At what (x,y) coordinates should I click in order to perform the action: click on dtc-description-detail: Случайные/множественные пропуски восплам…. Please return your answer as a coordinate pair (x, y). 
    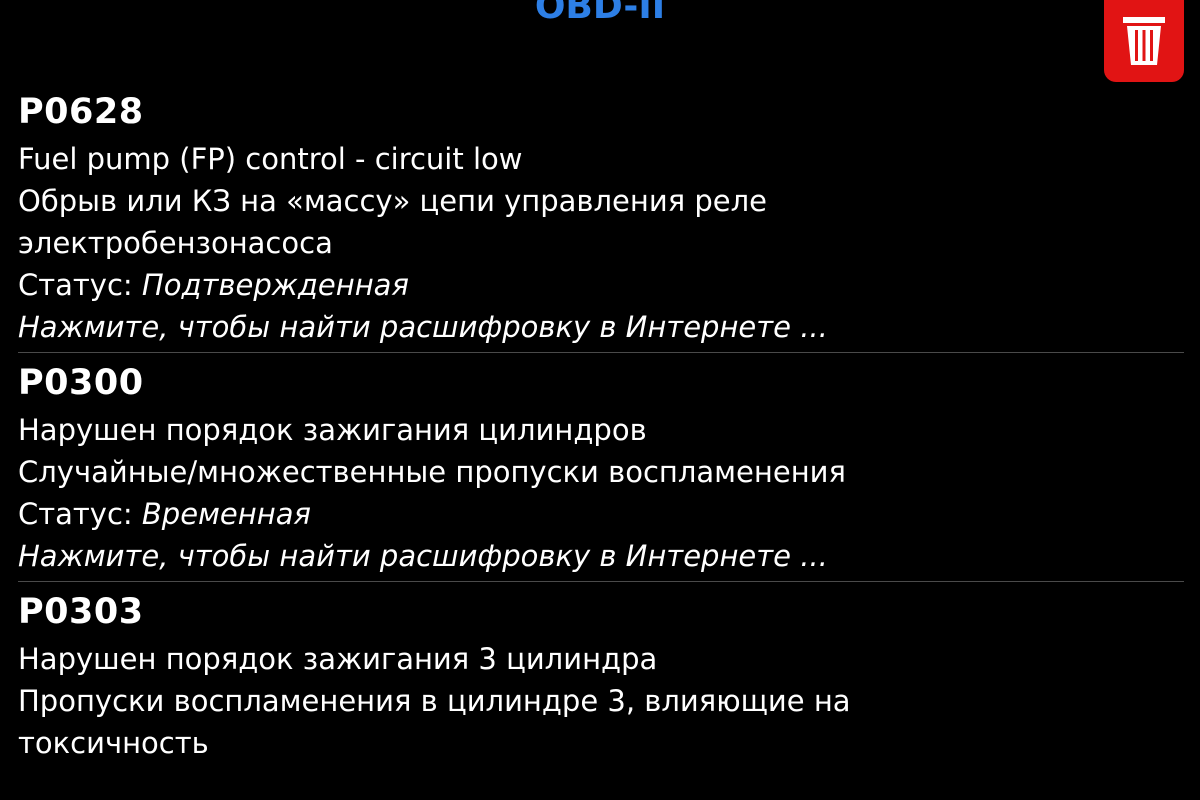
    Looking at the image, I should click on (432, 472).